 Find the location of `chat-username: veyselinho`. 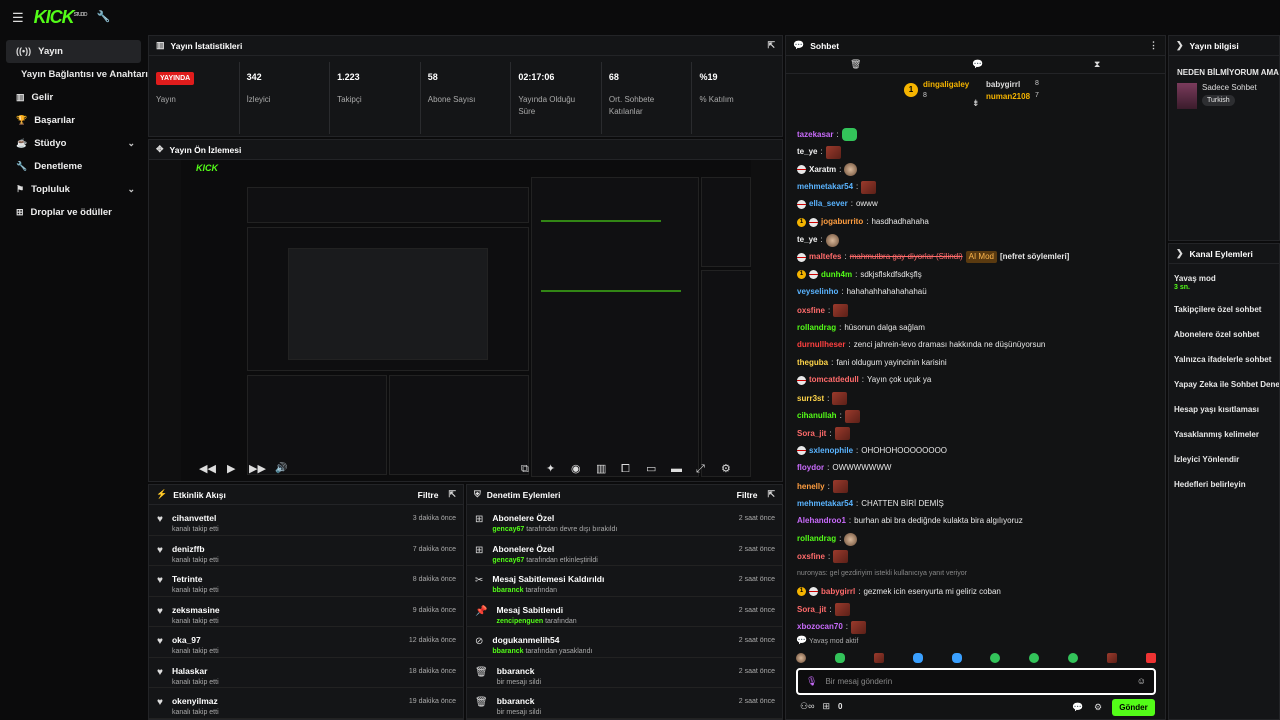

chat-username: veyselinho is located at coordinates (817, 292).